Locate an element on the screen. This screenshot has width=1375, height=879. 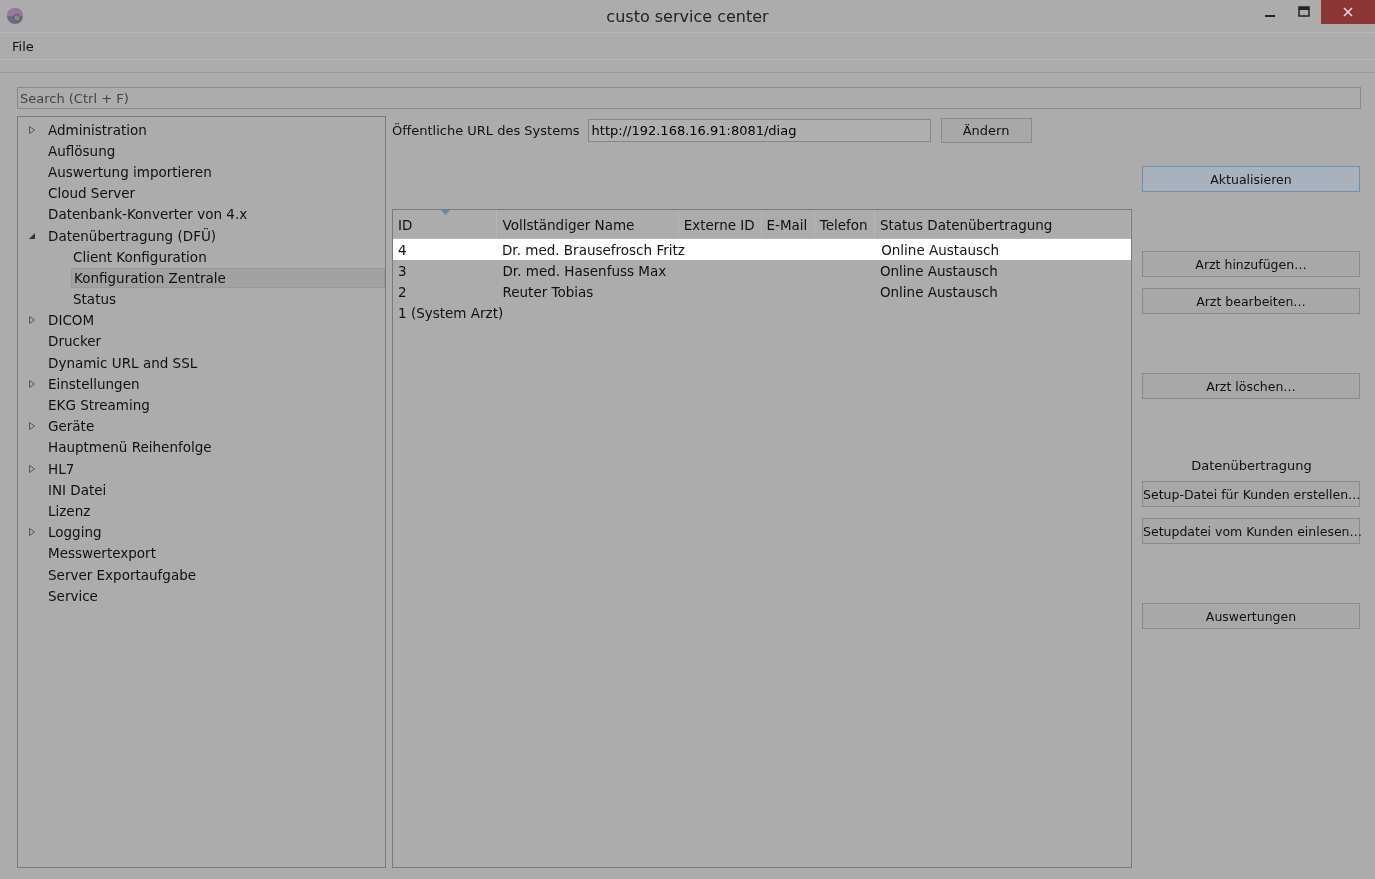
column-header: ID is located at coordinates (405, 225).